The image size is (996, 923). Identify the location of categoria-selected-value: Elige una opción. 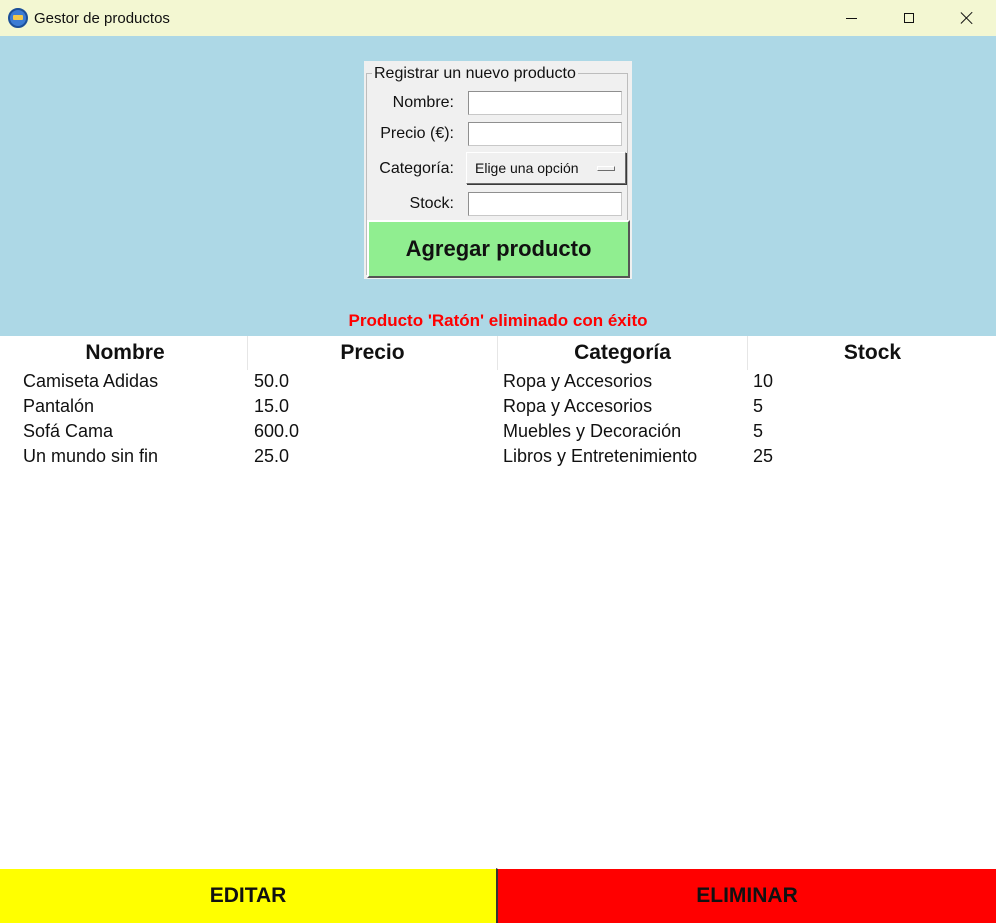
(527, 168).